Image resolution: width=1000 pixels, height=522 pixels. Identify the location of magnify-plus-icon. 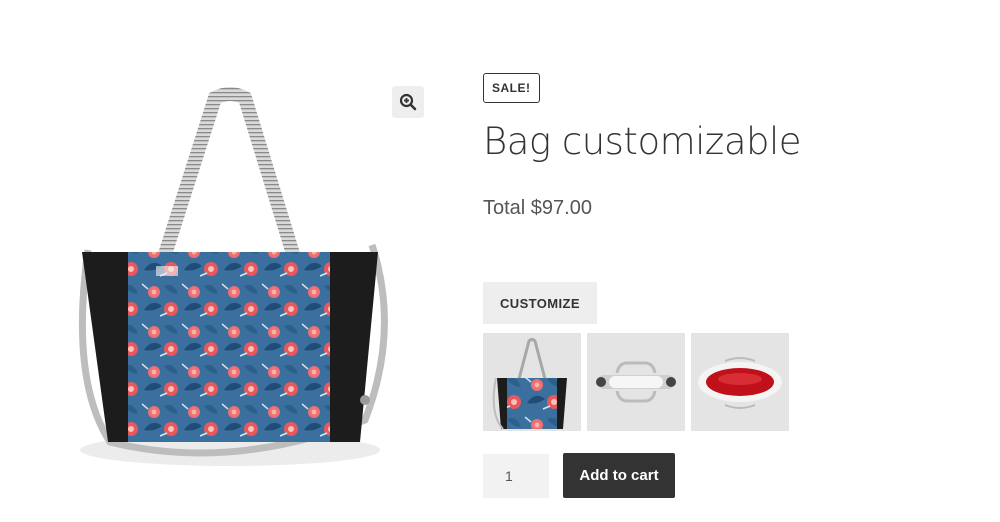
(408, 102).